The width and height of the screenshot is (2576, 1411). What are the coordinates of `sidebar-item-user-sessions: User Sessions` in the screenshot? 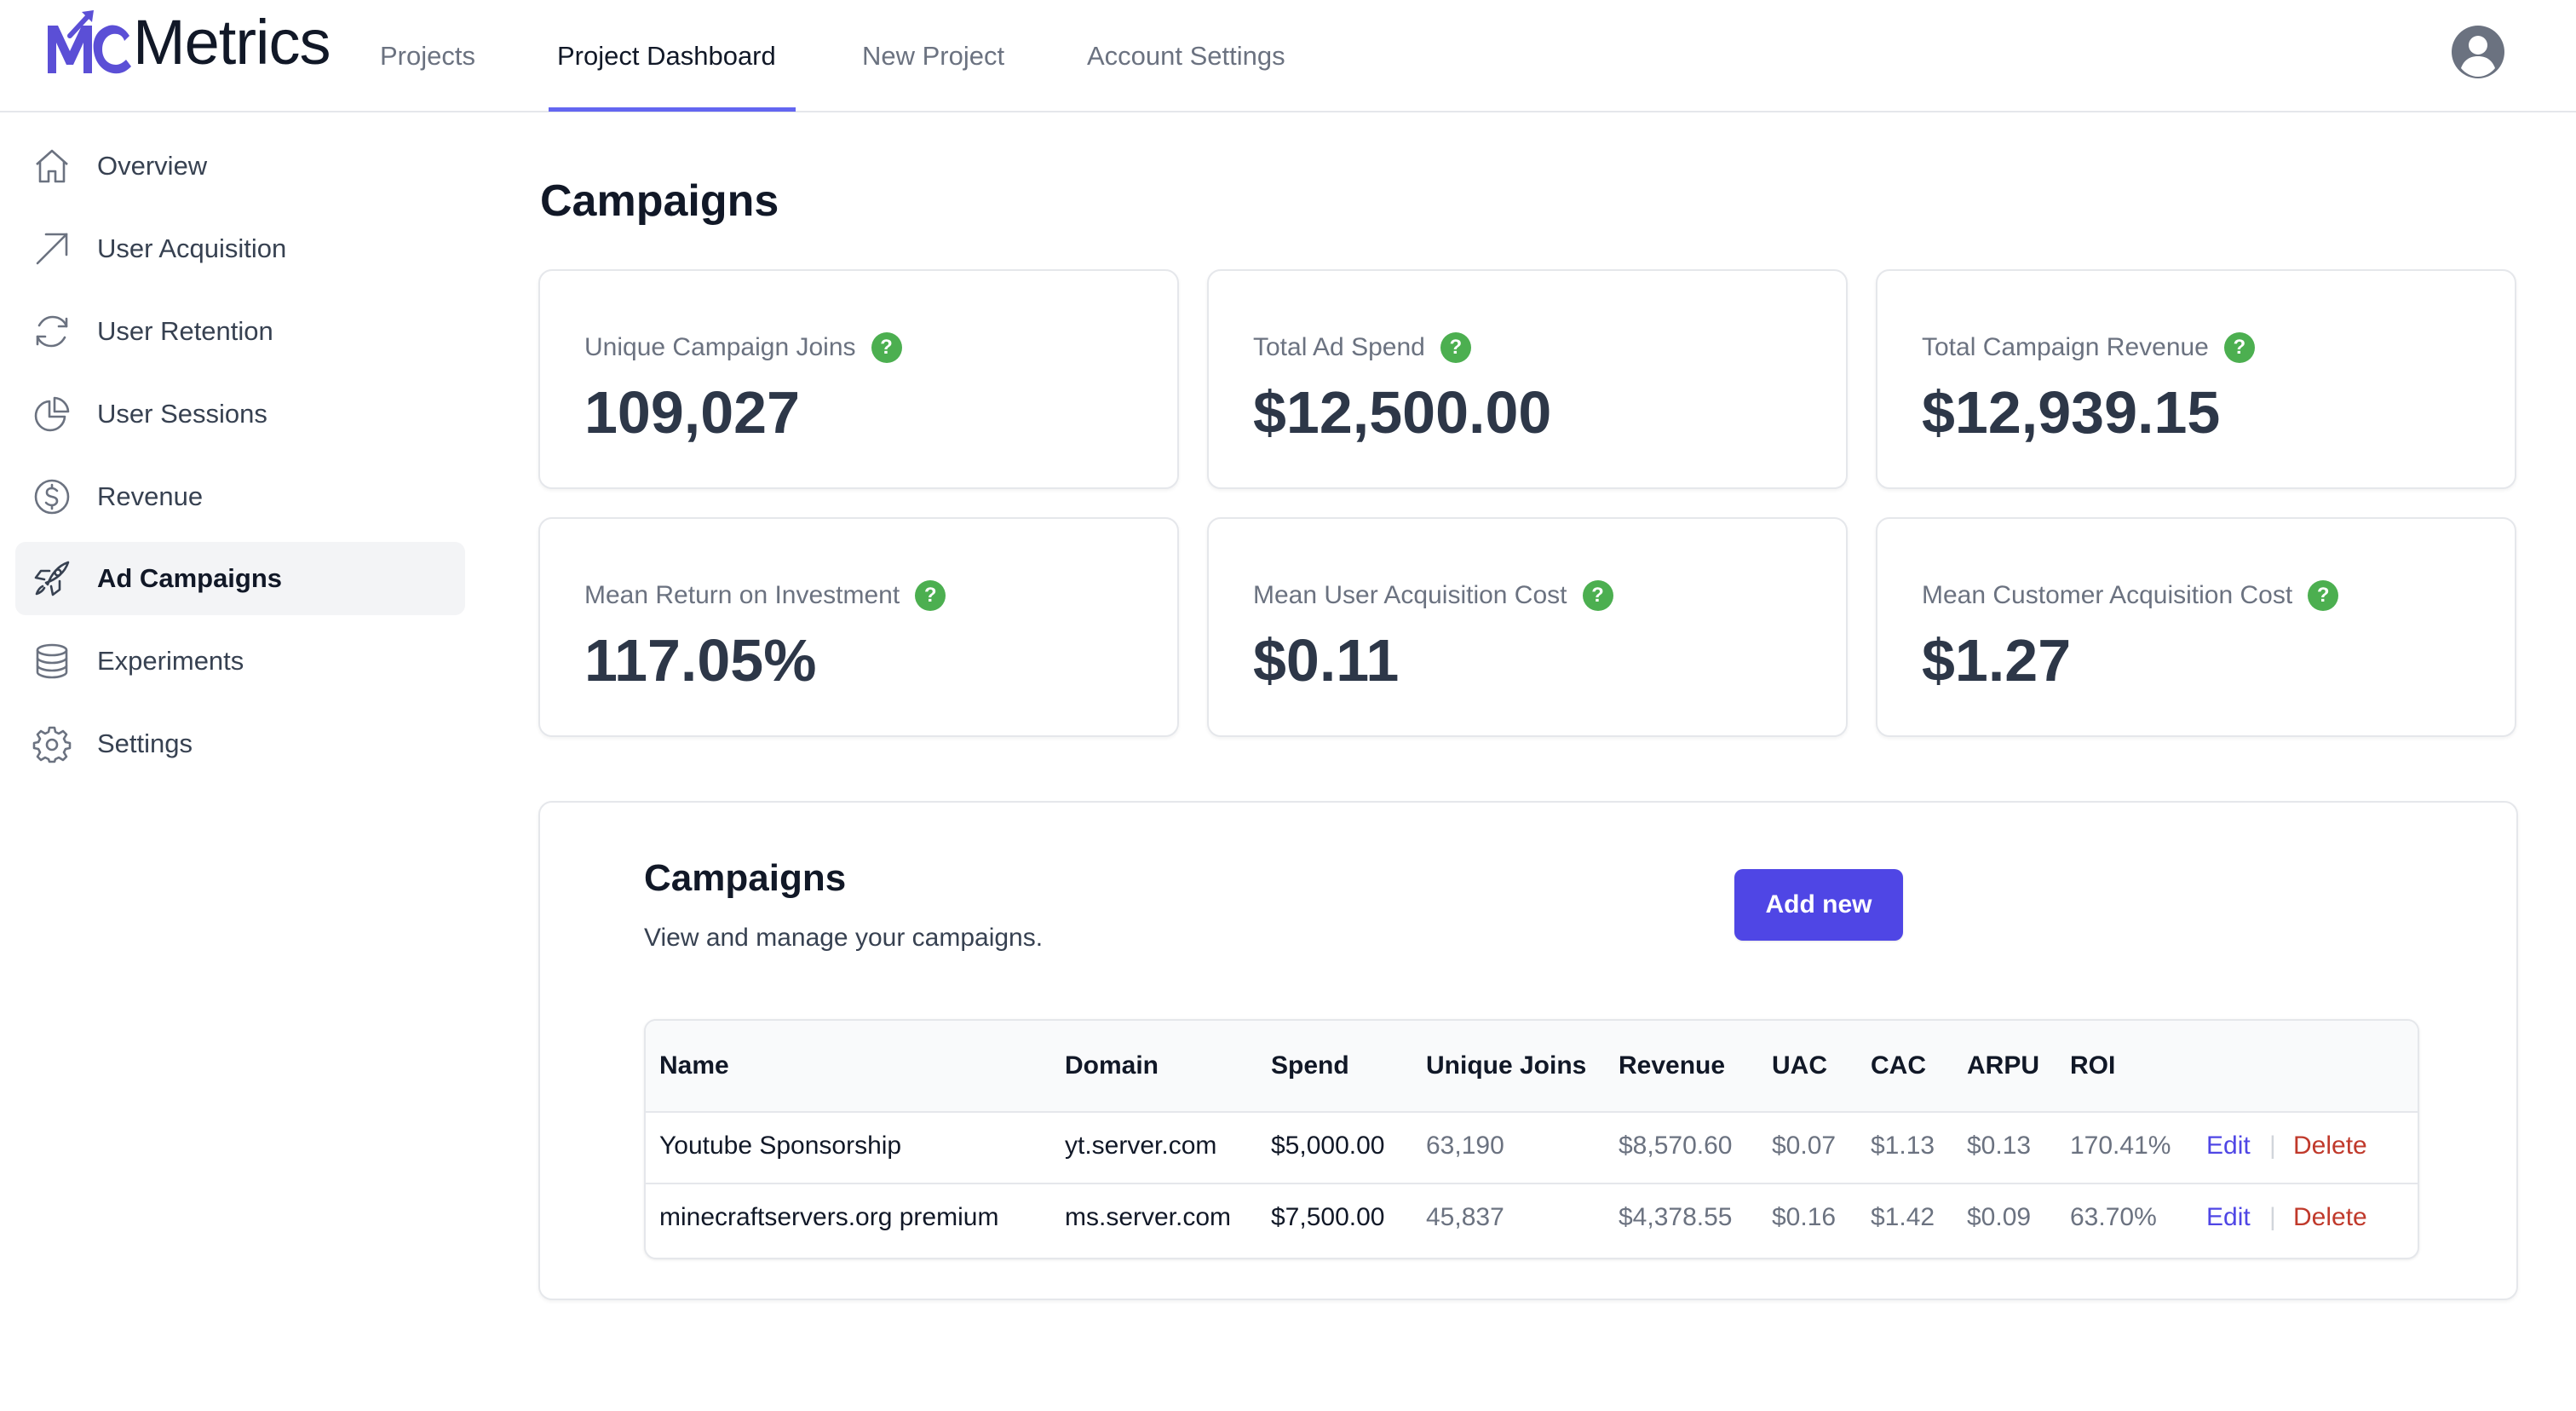 It's located at (240, 414).